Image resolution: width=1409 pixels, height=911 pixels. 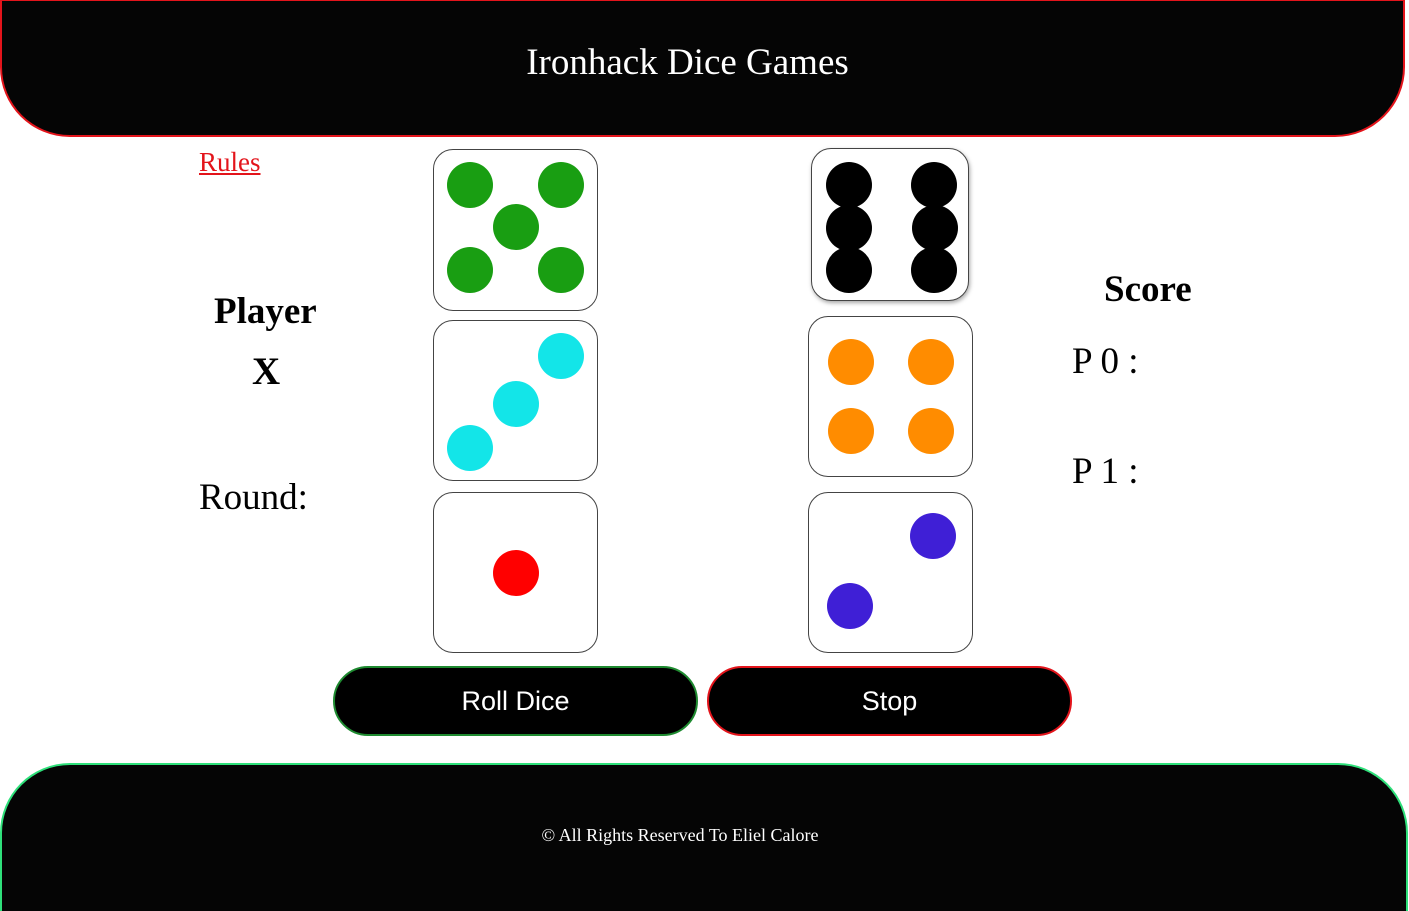 I want to click on player-label: Player, so click(x=265, y=311).